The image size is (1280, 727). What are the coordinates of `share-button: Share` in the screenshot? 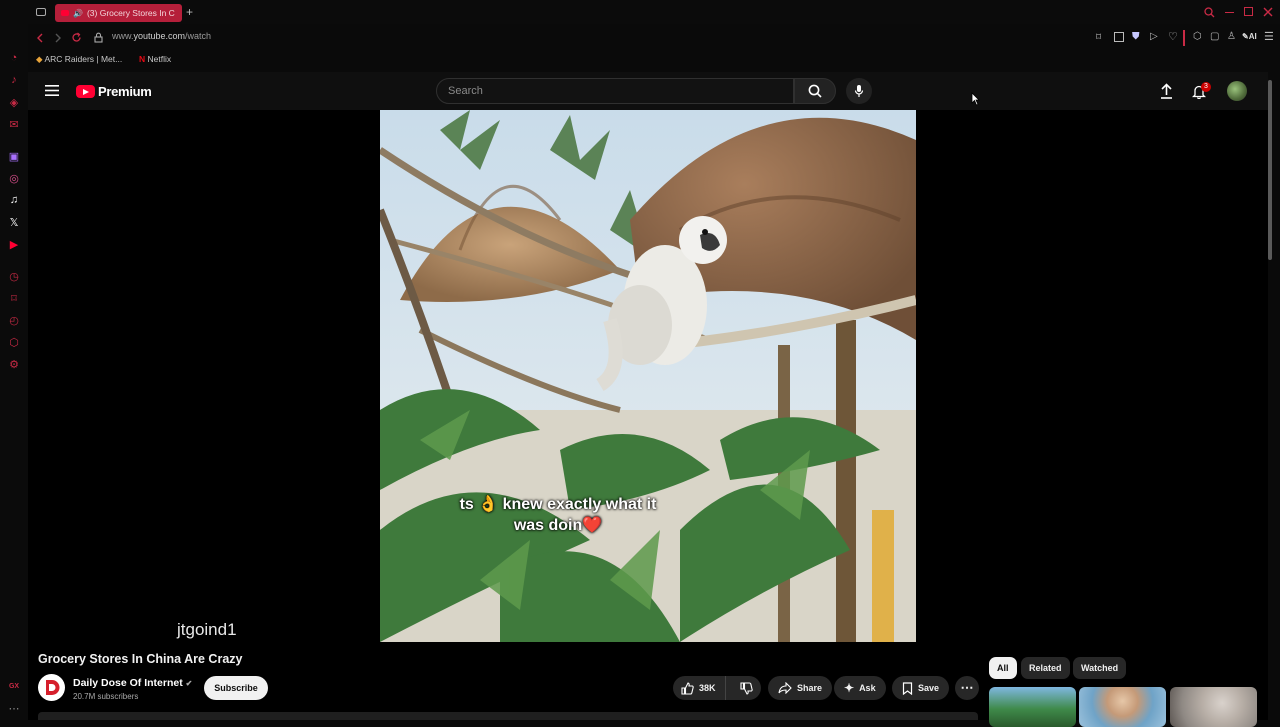 It's located at (800, 688).